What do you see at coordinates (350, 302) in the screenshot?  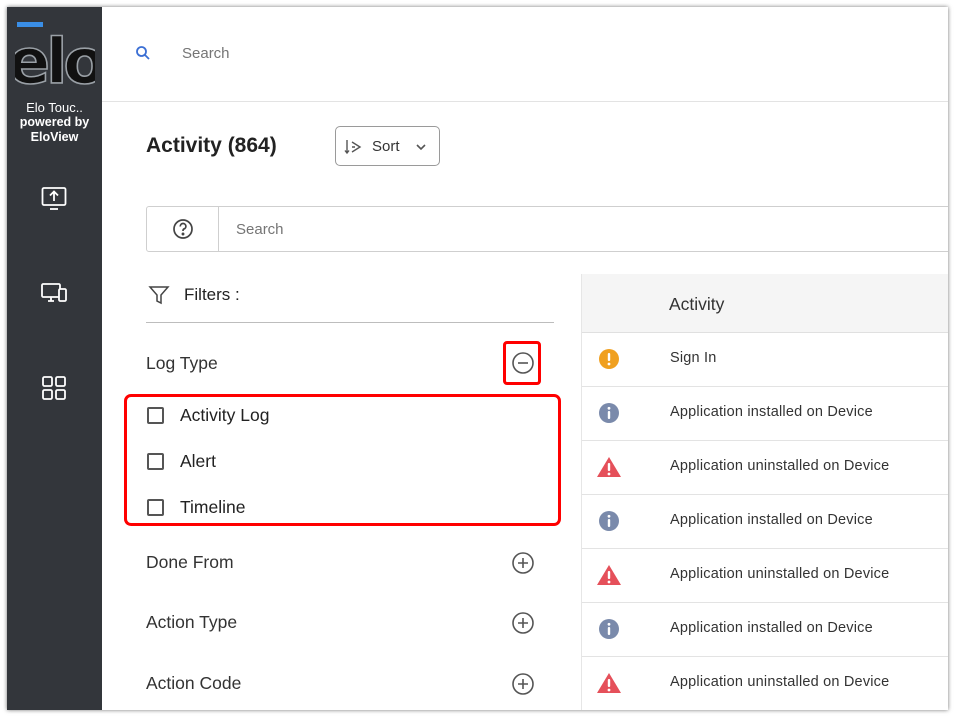 I see `filters-header: Filters :` at bounding box center [350, 302].